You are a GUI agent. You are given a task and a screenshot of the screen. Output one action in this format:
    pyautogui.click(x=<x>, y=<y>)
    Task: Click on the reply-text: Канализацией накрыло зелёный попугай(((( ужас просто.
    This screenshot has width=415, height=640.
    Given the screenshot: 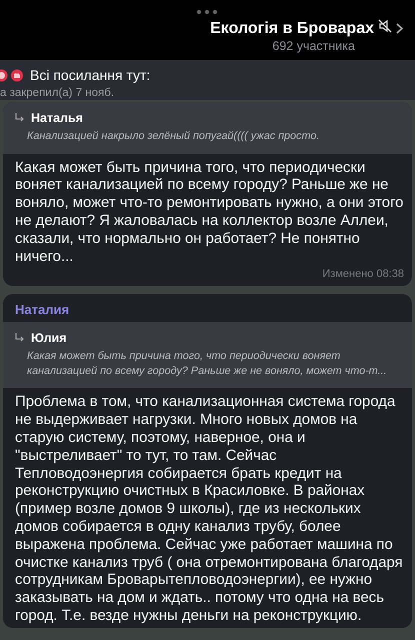 What is the action you would take?
    pyautogui.click(x=173, y=136)
    